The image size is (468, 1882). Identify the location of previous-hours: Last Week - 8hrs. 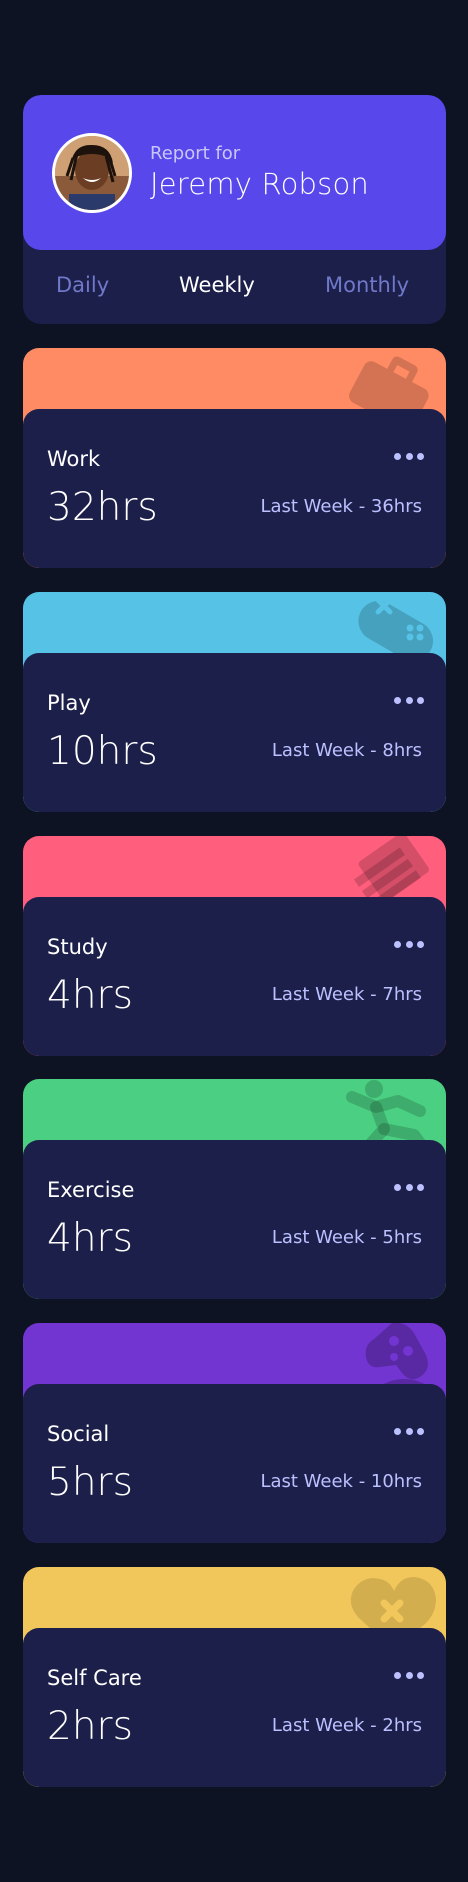
(346, 750).